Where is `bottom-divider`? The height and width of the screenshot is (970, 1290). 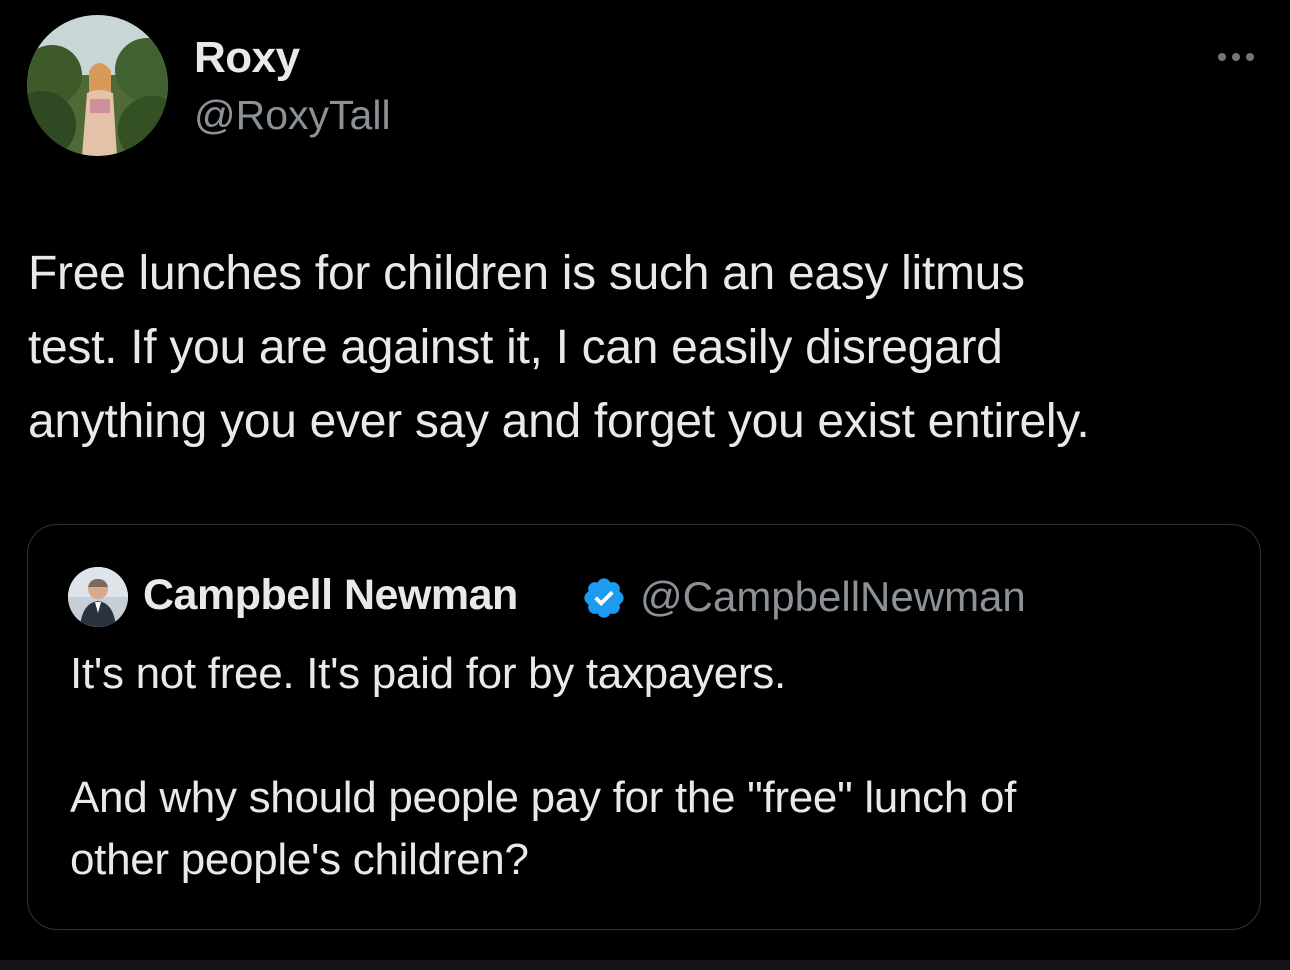
bottom-divider is located at coordinates (645, 965).